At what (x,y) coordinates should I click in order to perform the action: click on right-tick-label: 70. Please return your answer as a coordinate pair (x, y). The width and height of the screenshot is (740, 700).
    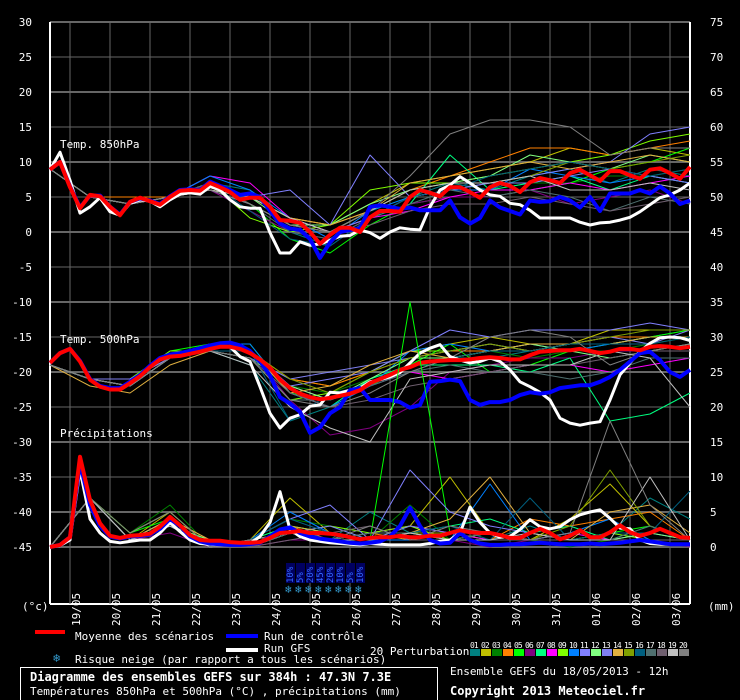
    Looking at the image, I should click on (716, 57).